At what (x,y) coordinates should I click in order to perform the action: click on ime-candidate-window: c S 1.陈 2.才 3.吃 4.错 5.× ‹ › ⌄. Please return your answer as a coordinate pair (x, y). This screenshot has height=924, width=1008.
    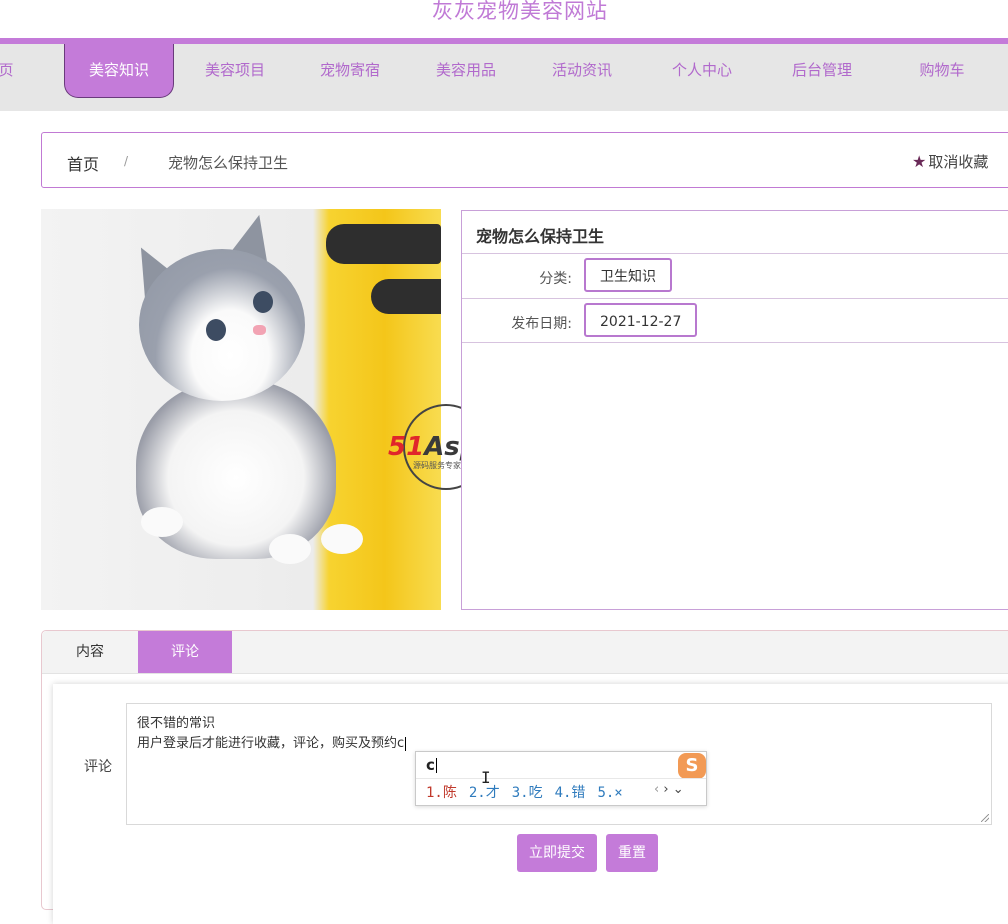
    Looking at the image, I should click on (561, 778).